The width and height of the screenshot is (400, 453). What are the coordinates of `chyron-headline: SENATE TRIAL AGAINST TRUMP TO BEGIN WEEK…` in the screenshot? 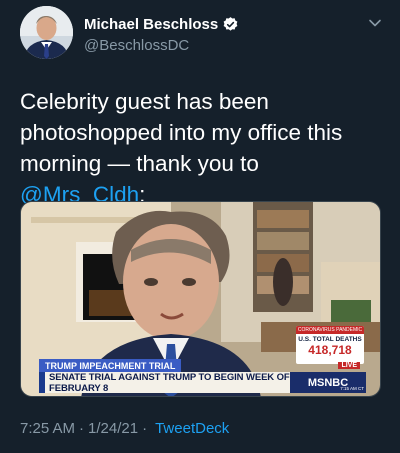 It's located at (177, 382).